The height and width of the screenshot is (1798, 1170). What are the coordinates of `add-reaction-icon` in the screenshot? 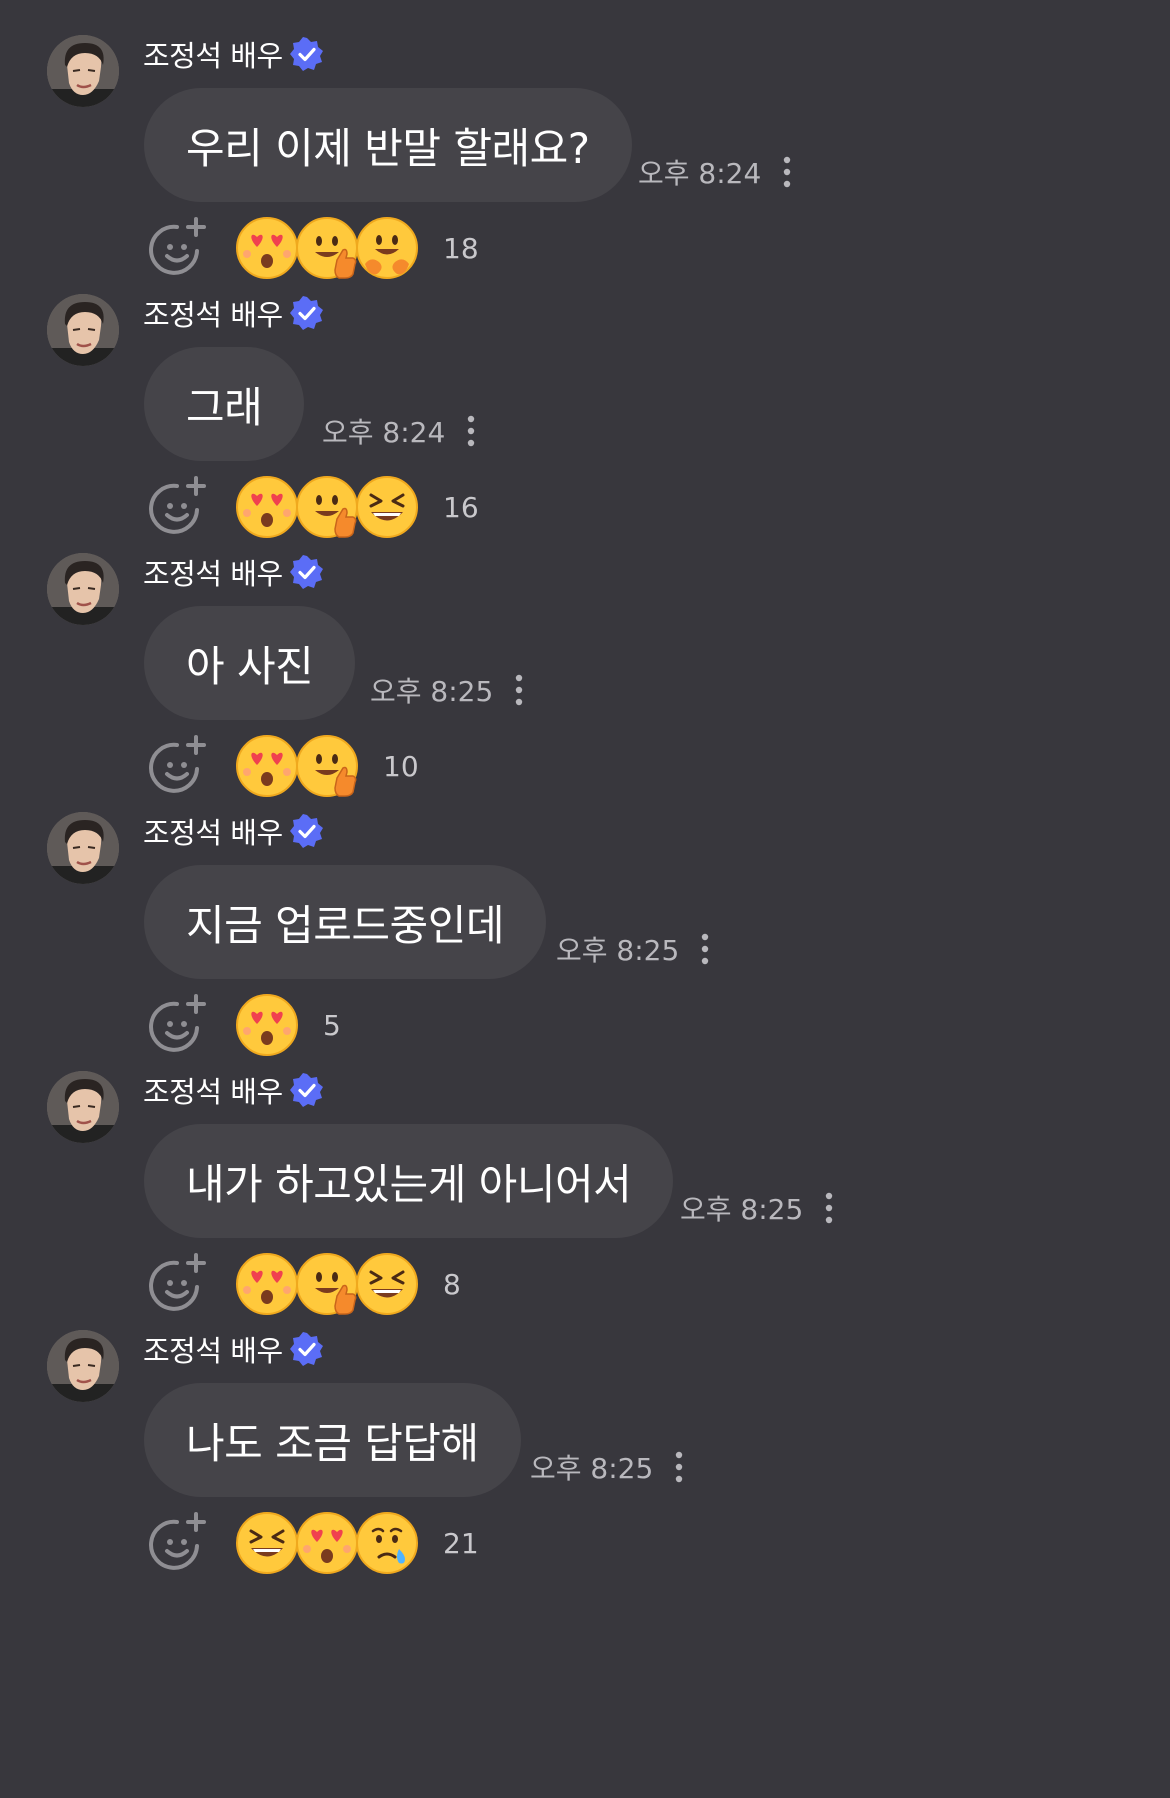 It's located at (179, 1543).